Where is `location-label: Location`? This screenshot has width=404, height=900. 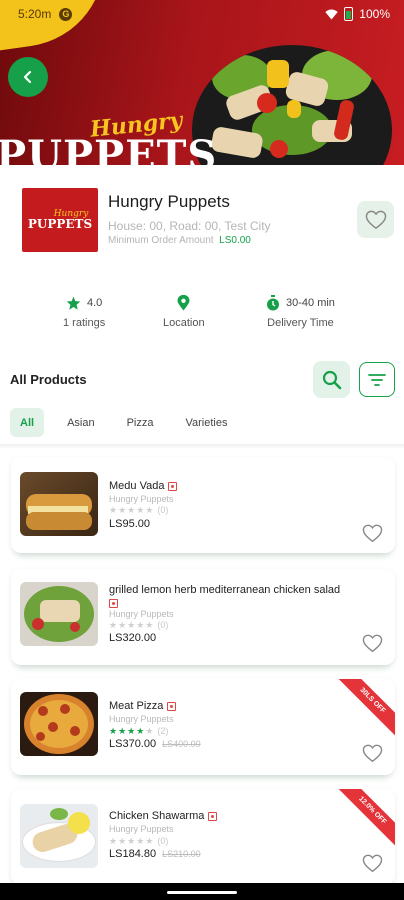 location-label: Location is located at coordinates (184, 323).